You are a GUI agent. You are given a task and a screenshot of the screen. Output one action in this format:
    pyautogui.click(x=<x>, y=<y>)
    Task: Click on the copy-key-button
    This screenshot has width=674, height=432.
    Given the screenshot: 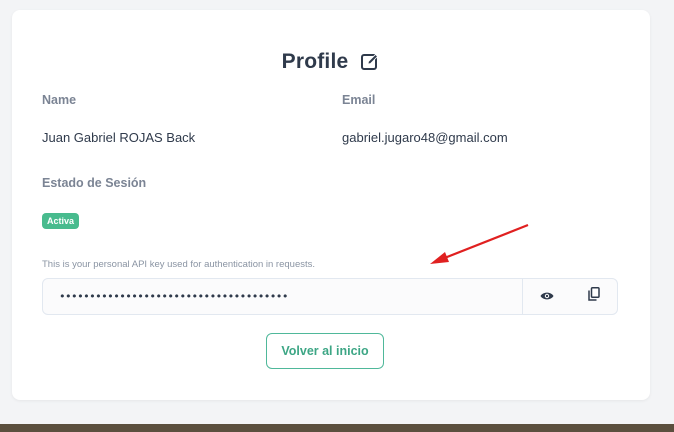 What is the action you would take?
    pyautogui.click(x=593, y=296)
    